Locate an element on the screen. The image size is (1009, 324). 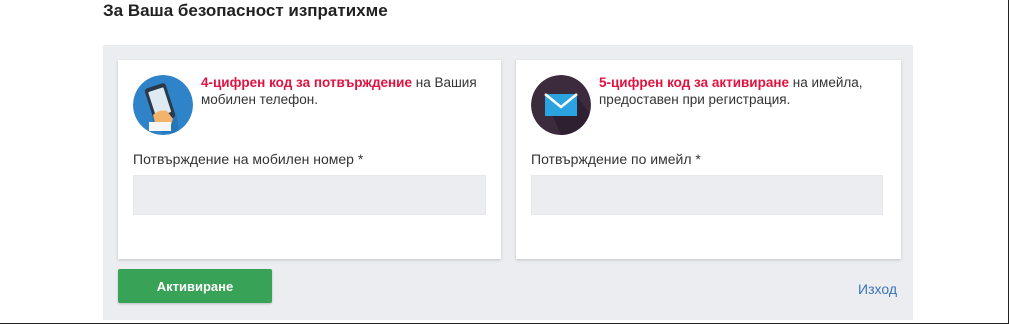
phone-in-hand-icon is located at coordinates (163, 105).